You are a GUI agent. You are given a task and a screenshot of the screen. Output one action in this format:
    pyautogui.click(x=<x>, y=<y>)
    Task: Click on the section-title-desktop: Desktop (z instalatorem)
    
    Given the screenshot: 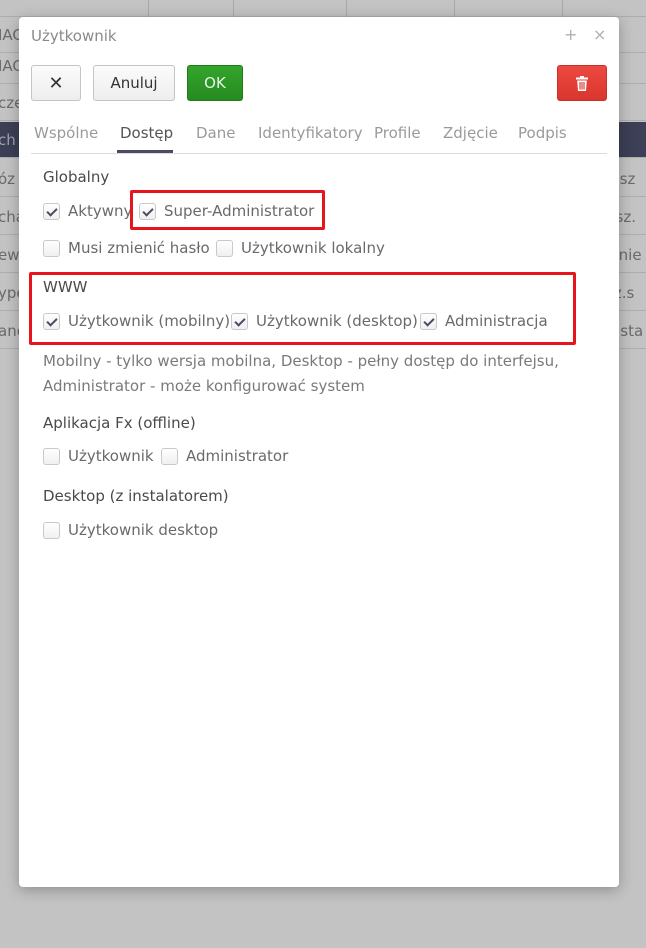 What is the action you would take?
    pyautogui.click(x=136, y=496)
    